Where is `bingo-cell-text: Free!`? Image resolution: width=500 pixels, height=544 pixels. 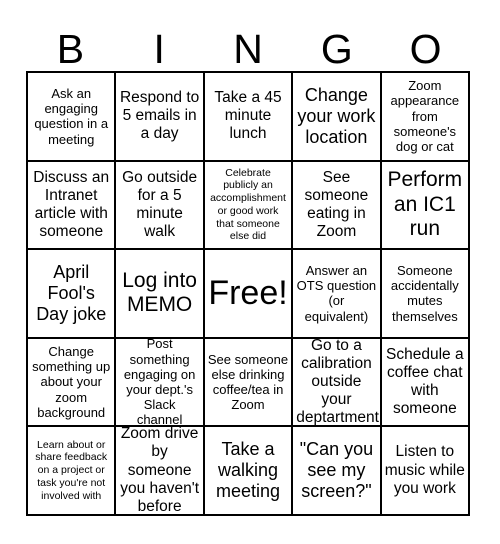
bingo-cell-text: Free! is located at coordinates (248, 292).